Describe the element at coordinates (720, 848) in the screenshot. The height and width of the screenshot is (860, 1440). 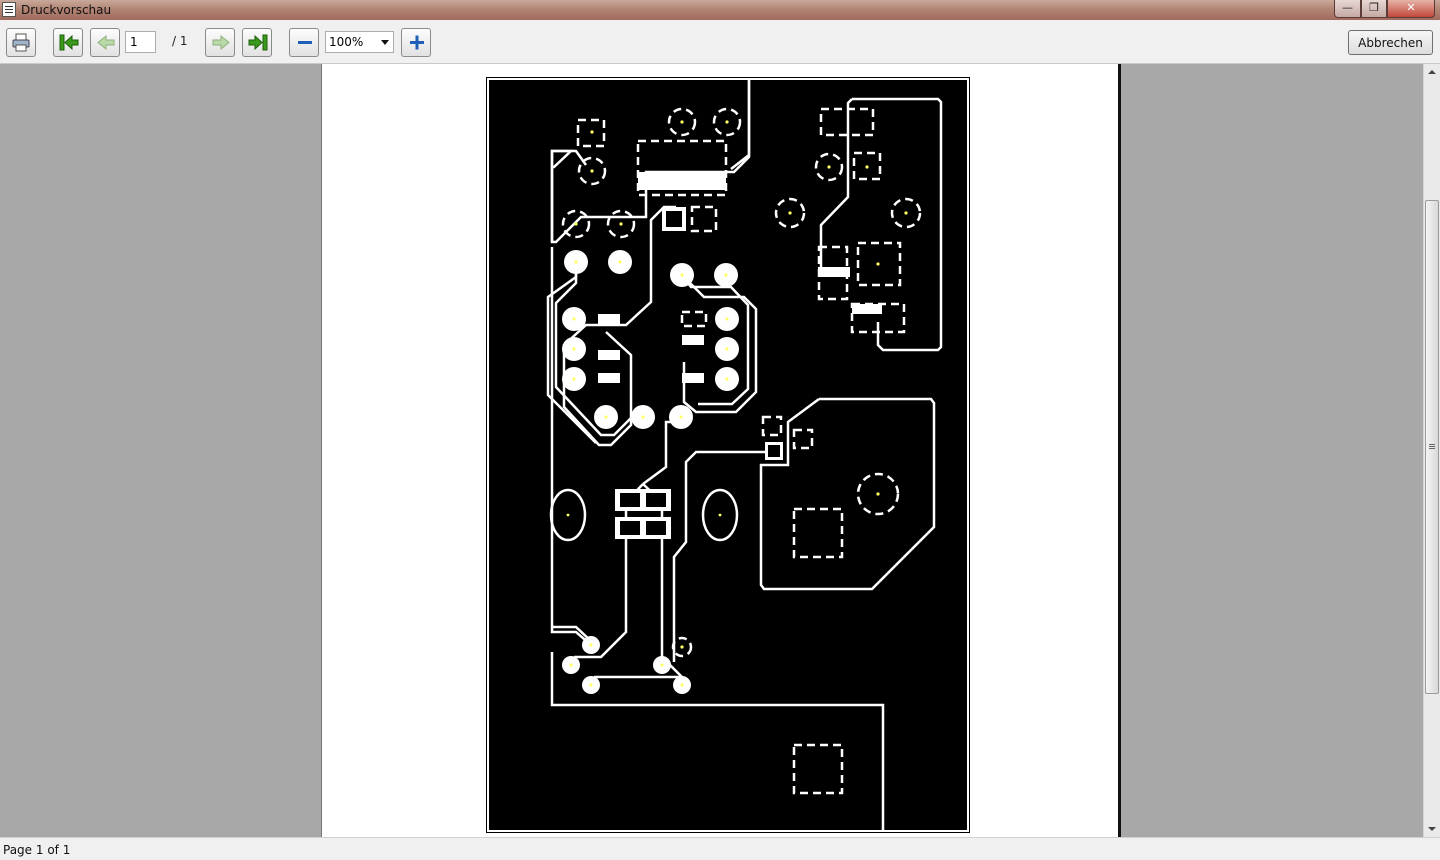
I see `status-bar: Page 1 of 1` at that location.